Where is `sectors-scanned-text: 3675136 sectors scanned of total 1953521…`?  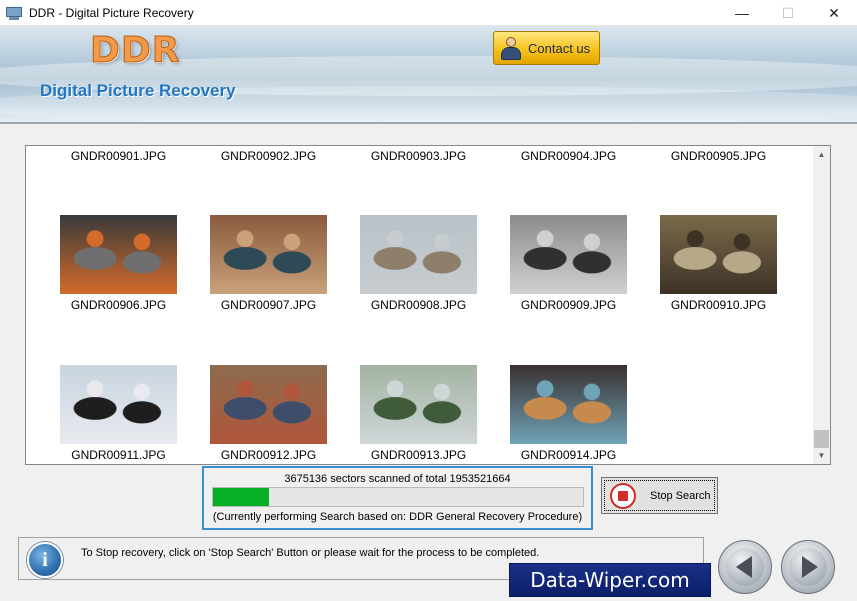 sectors-scanned-text: 3675136 sectors scanned of total 1953521… is located at coordinates (397, 479).